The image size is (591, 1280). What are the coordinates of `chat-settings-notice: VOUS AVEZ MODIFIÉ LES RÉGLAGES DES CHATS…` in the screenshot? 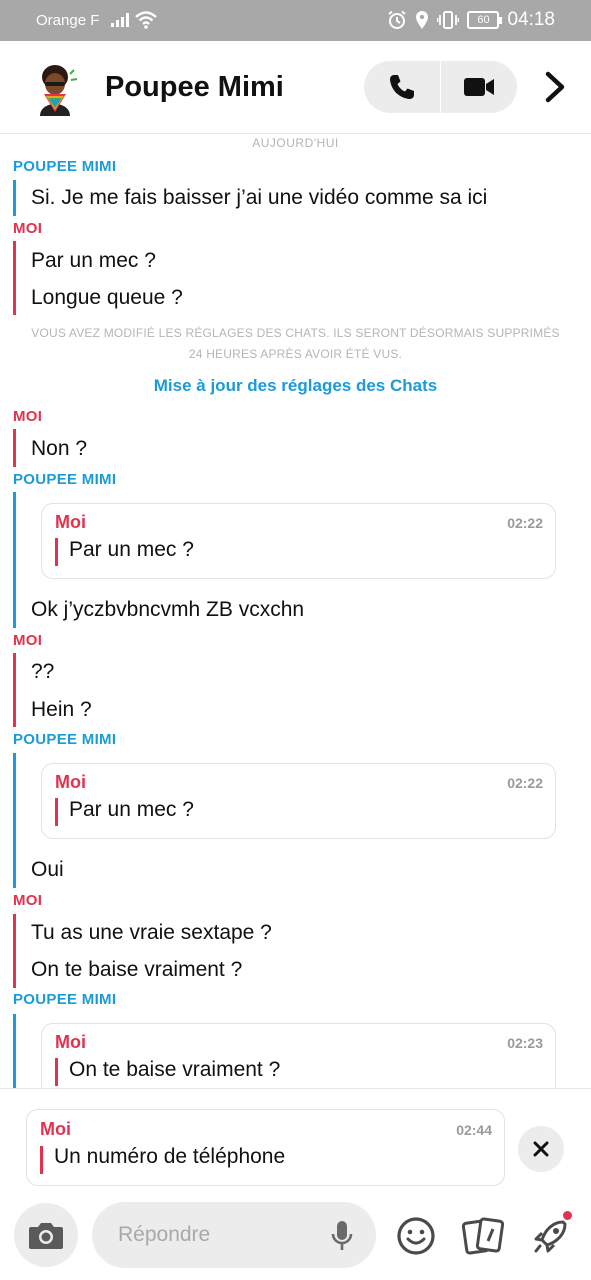 It's located at (295, 344).